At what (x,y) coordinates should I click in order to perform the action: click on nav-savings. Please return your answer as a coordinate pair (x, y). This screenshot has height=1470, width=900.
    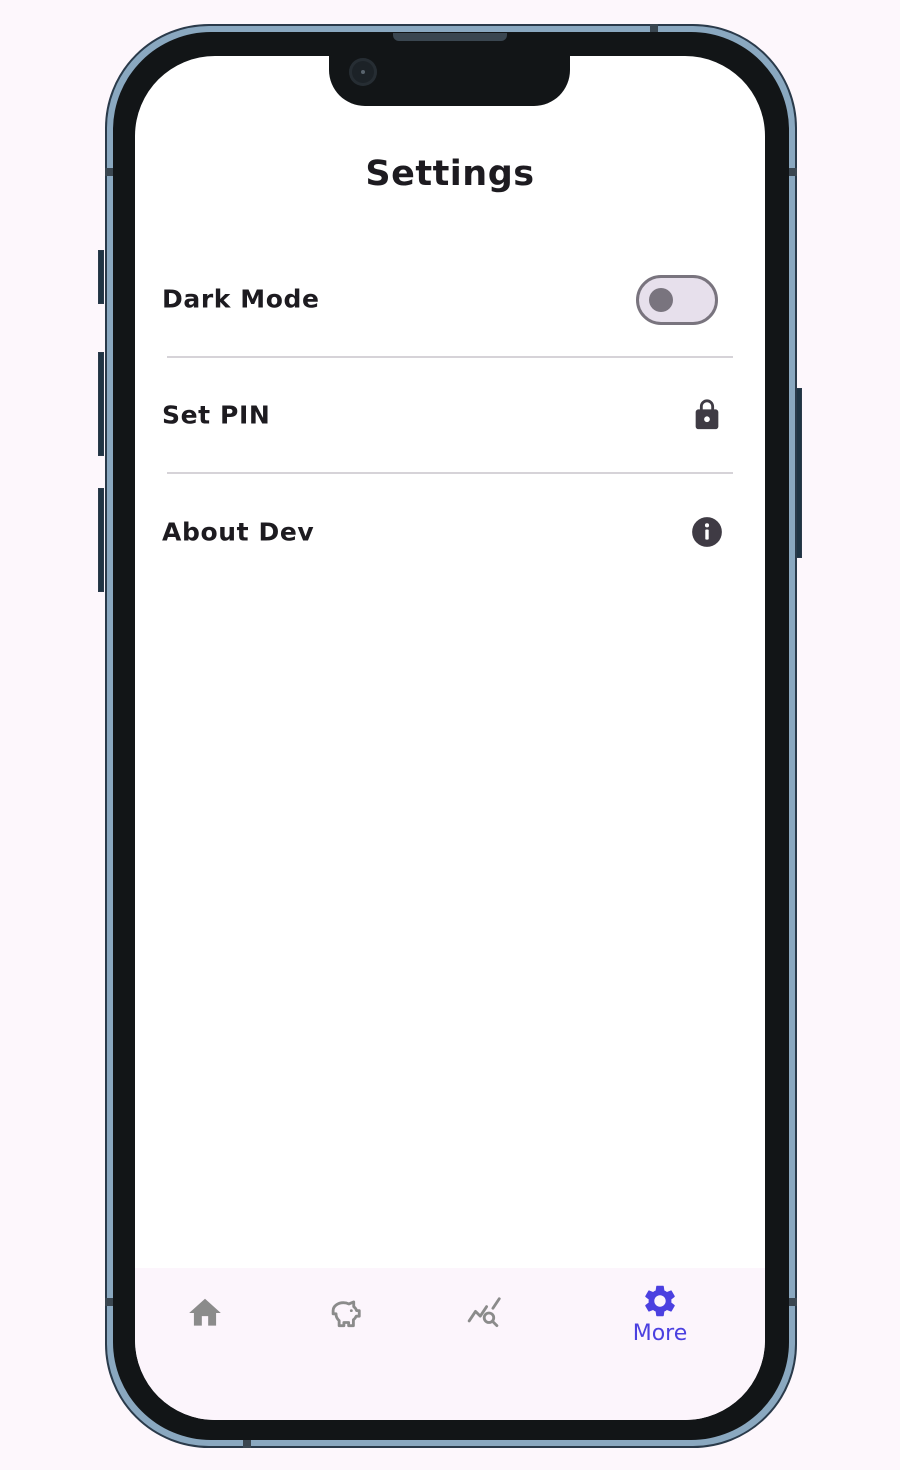
    Looking at the image, I should click on (345, 1323).